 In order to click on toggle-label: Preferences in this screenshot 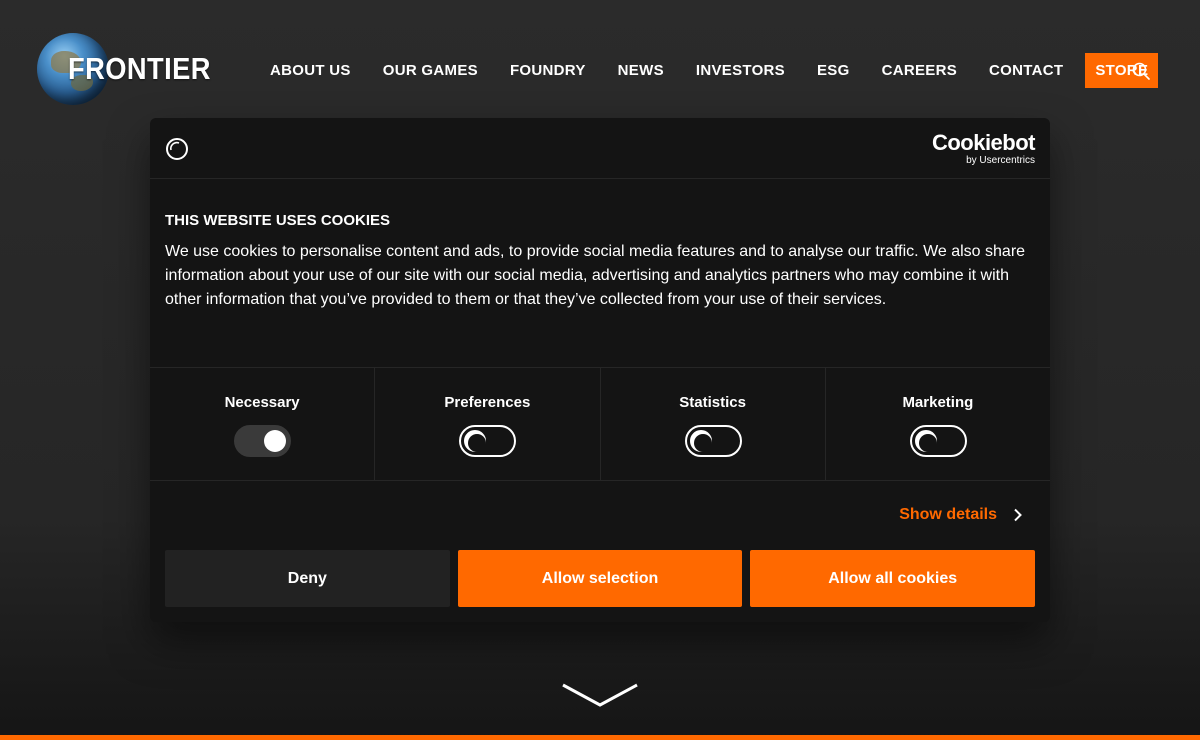, I will do `click(487, 402)`.